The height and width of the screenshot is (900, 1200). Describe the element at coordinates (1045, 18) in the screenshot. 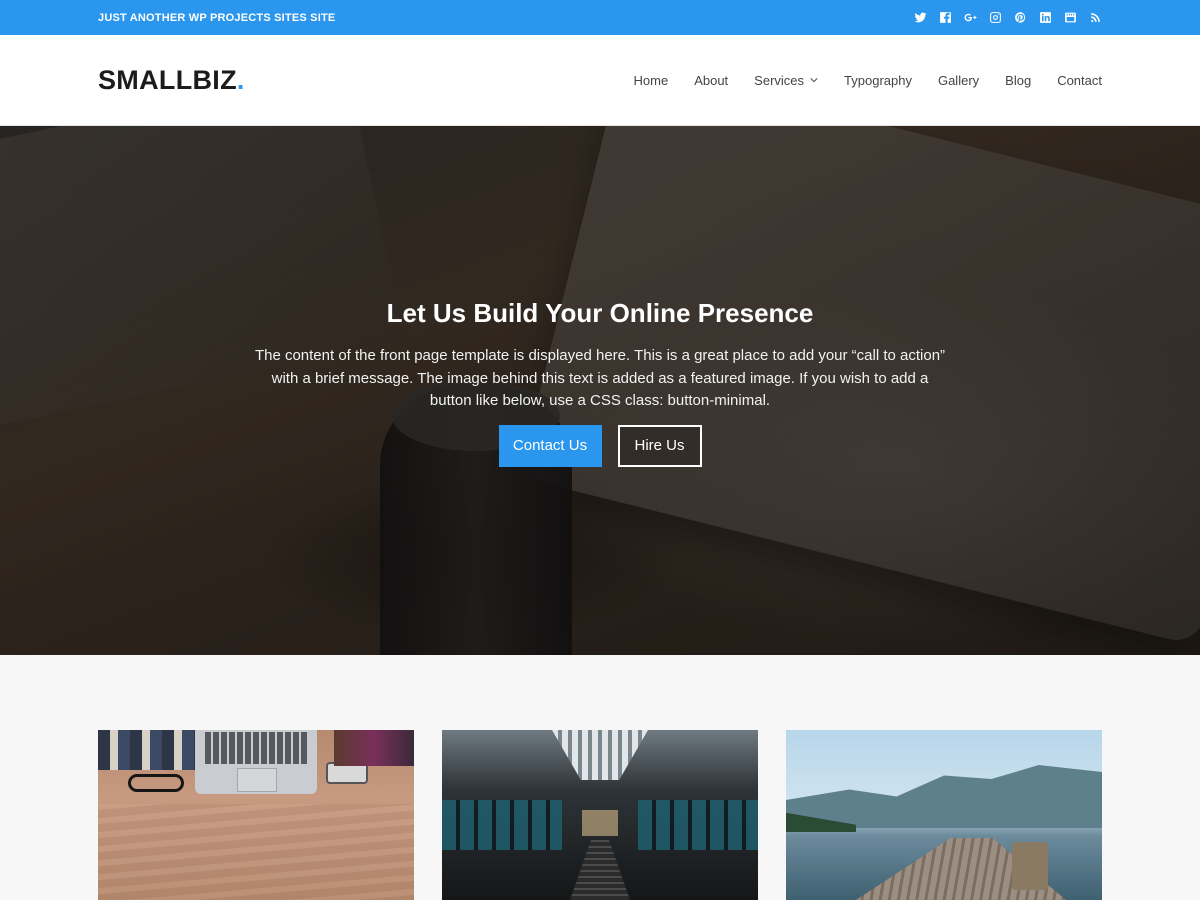

I see `linkedin-icon` at that location.